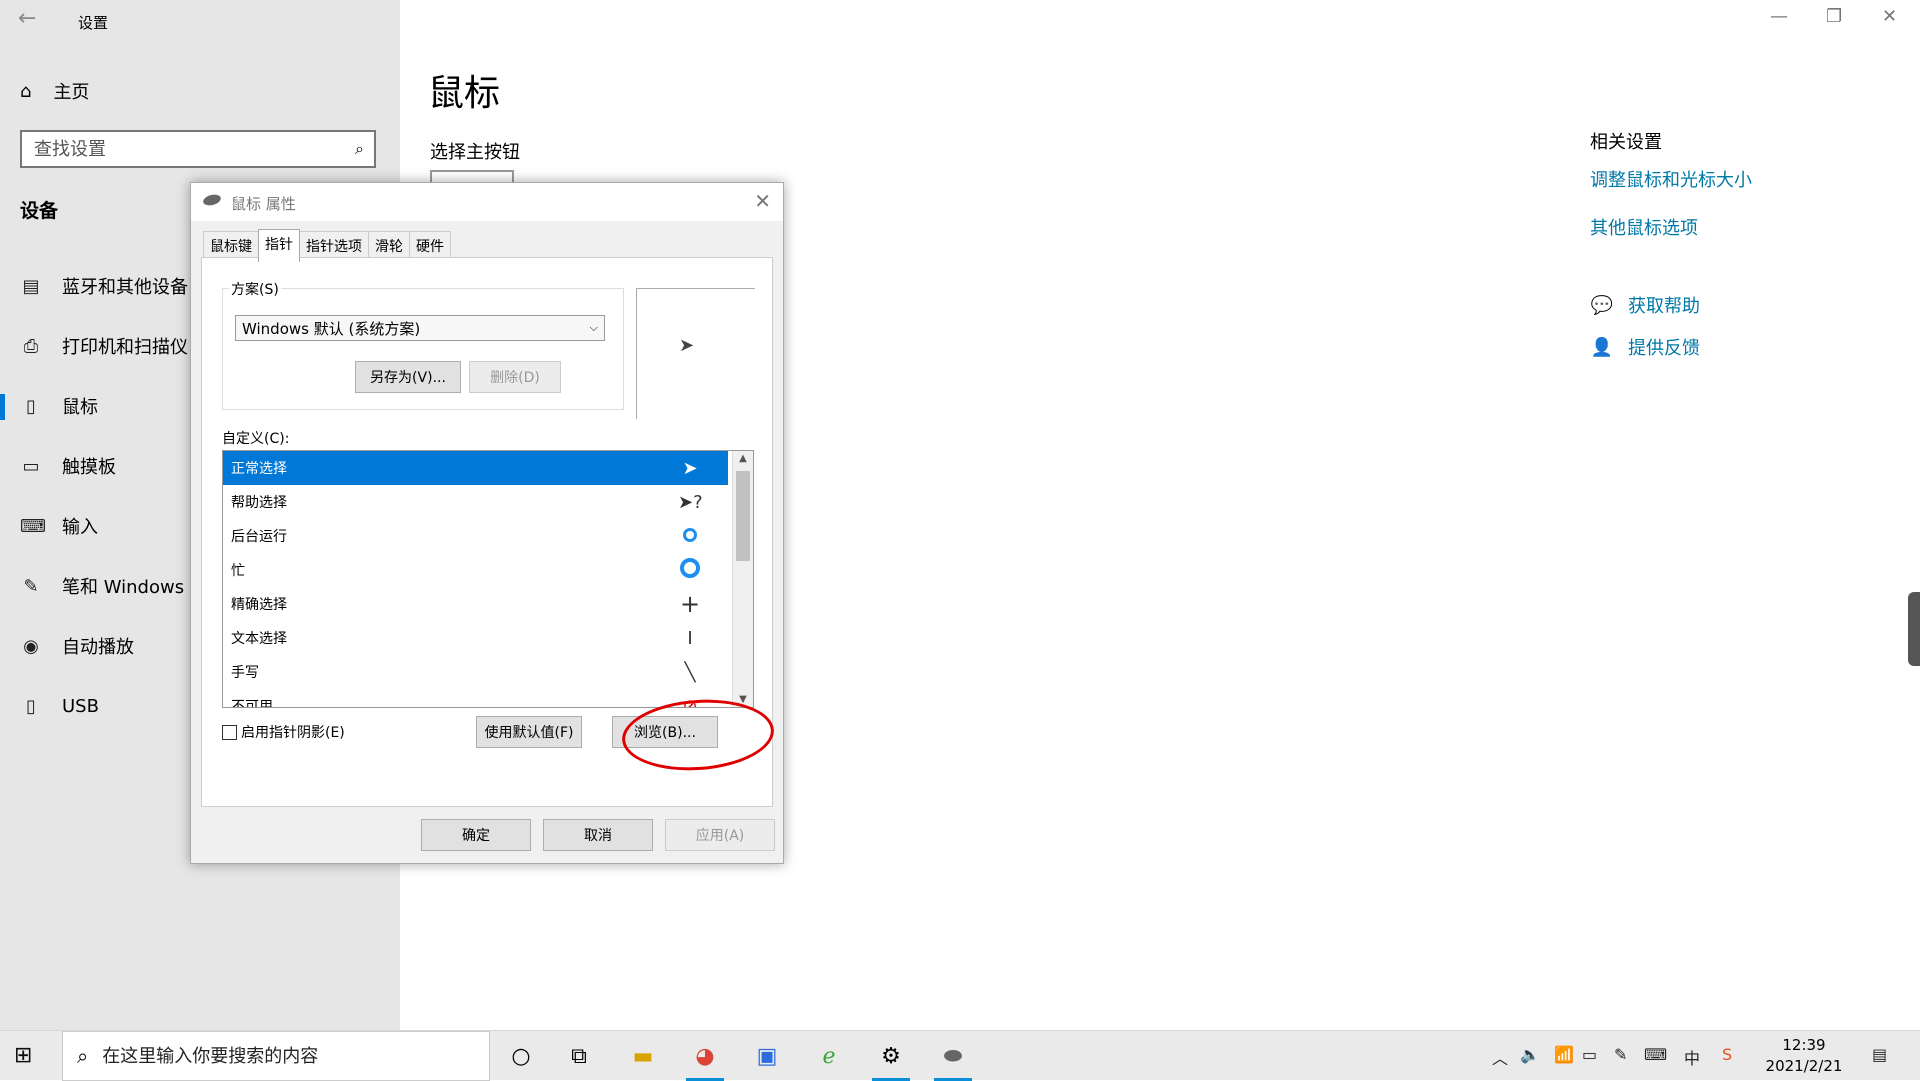 The height and width of the screenshot is (1081, 1920). What do you see at coordinates (31, 286) in the screenshot?
I see `bluetooth-devices-icon: ▤` at bounding box center [31, 286].